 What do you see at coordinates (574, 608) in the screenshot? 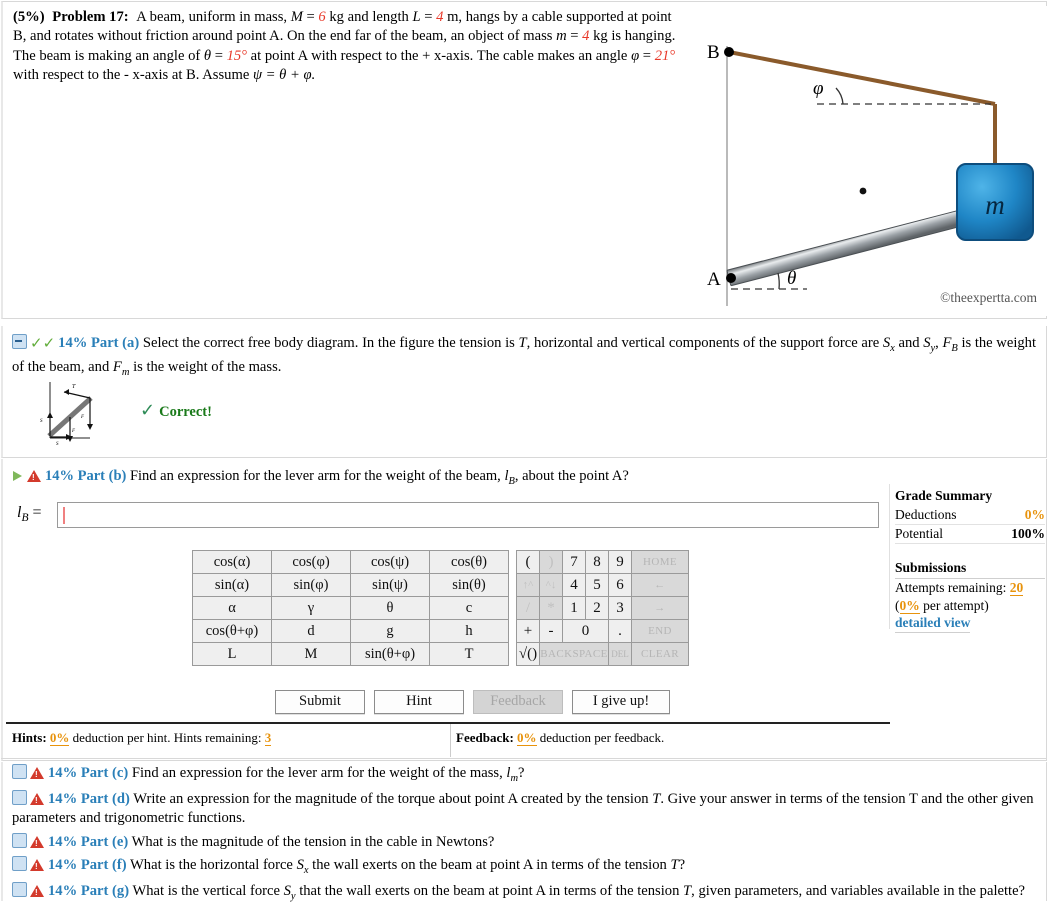
I see `keypad-1: 1` at bounding box center [574, 608].